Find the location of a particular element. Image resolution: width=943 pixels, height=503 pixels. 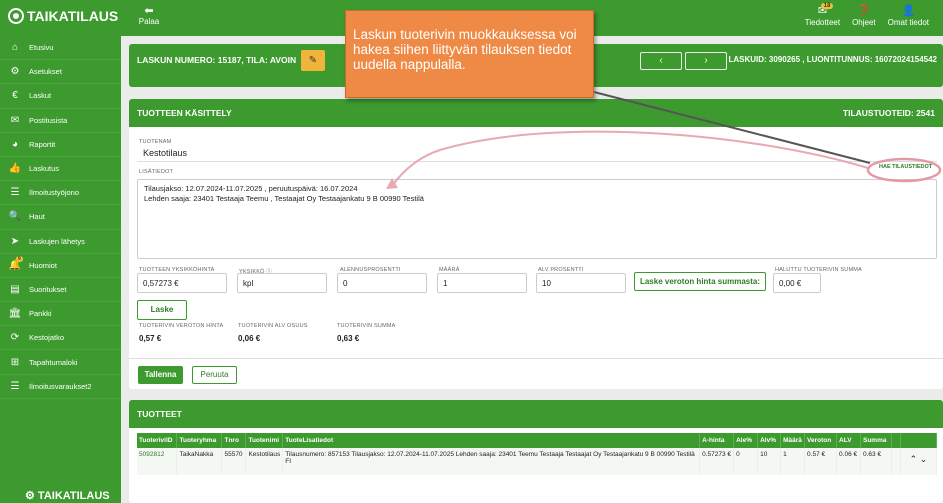

column-header: Ale% is located at coordinates (746, 440).